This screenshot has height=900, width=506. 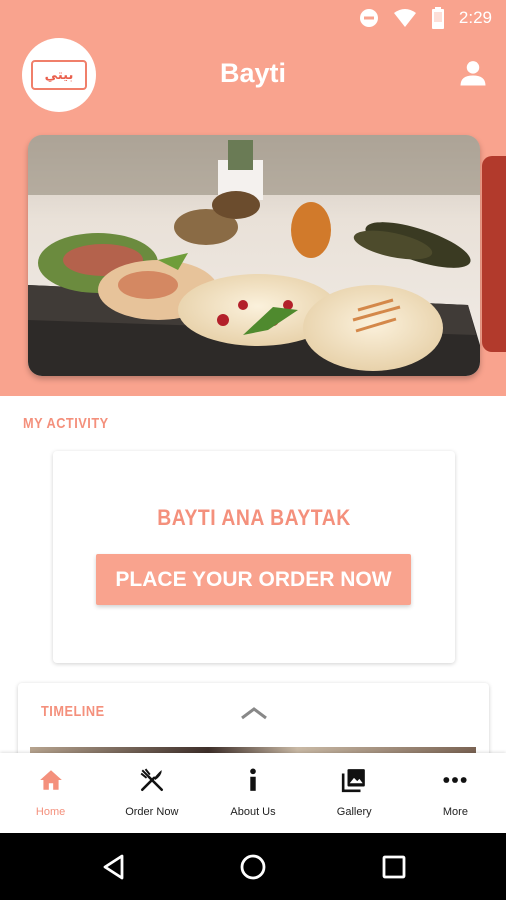 I want to click on nav-label-home: Home, so click(x=50, y=812).